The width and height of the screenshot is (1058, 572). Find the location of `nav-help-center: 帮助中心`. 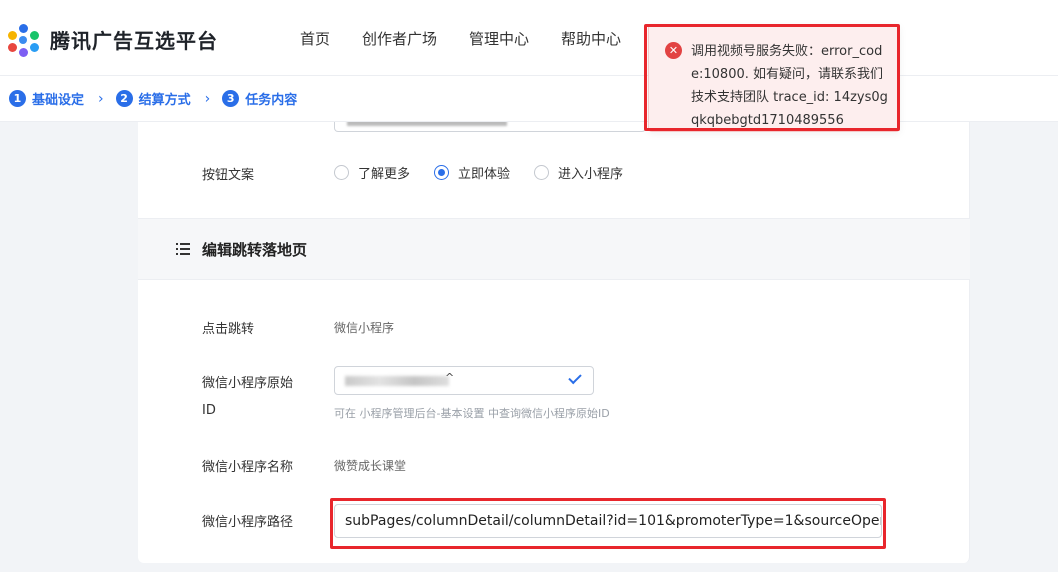

nav-help-center: 帮助中心 is located at coordinates (591, 38).